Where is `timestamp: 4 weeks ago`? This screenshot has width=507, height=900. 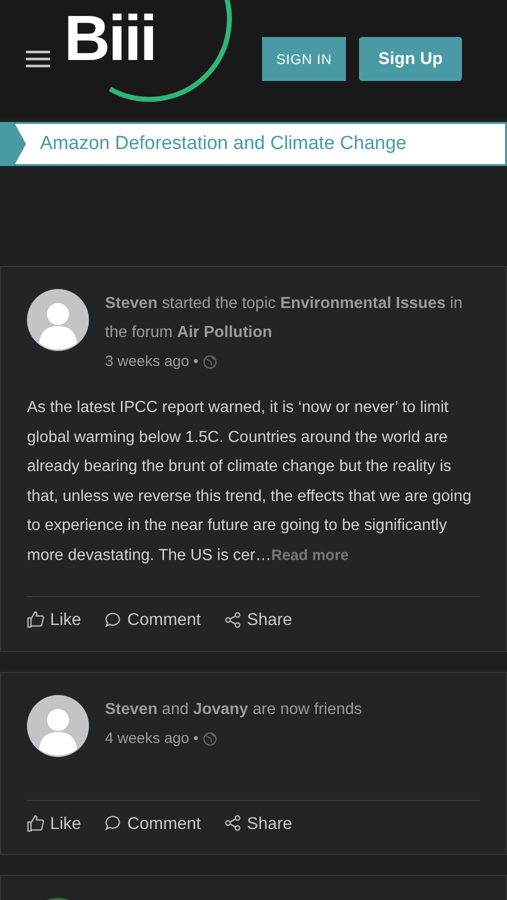
timestamp: 4 weeks ago is located at coordinates (147, 739).